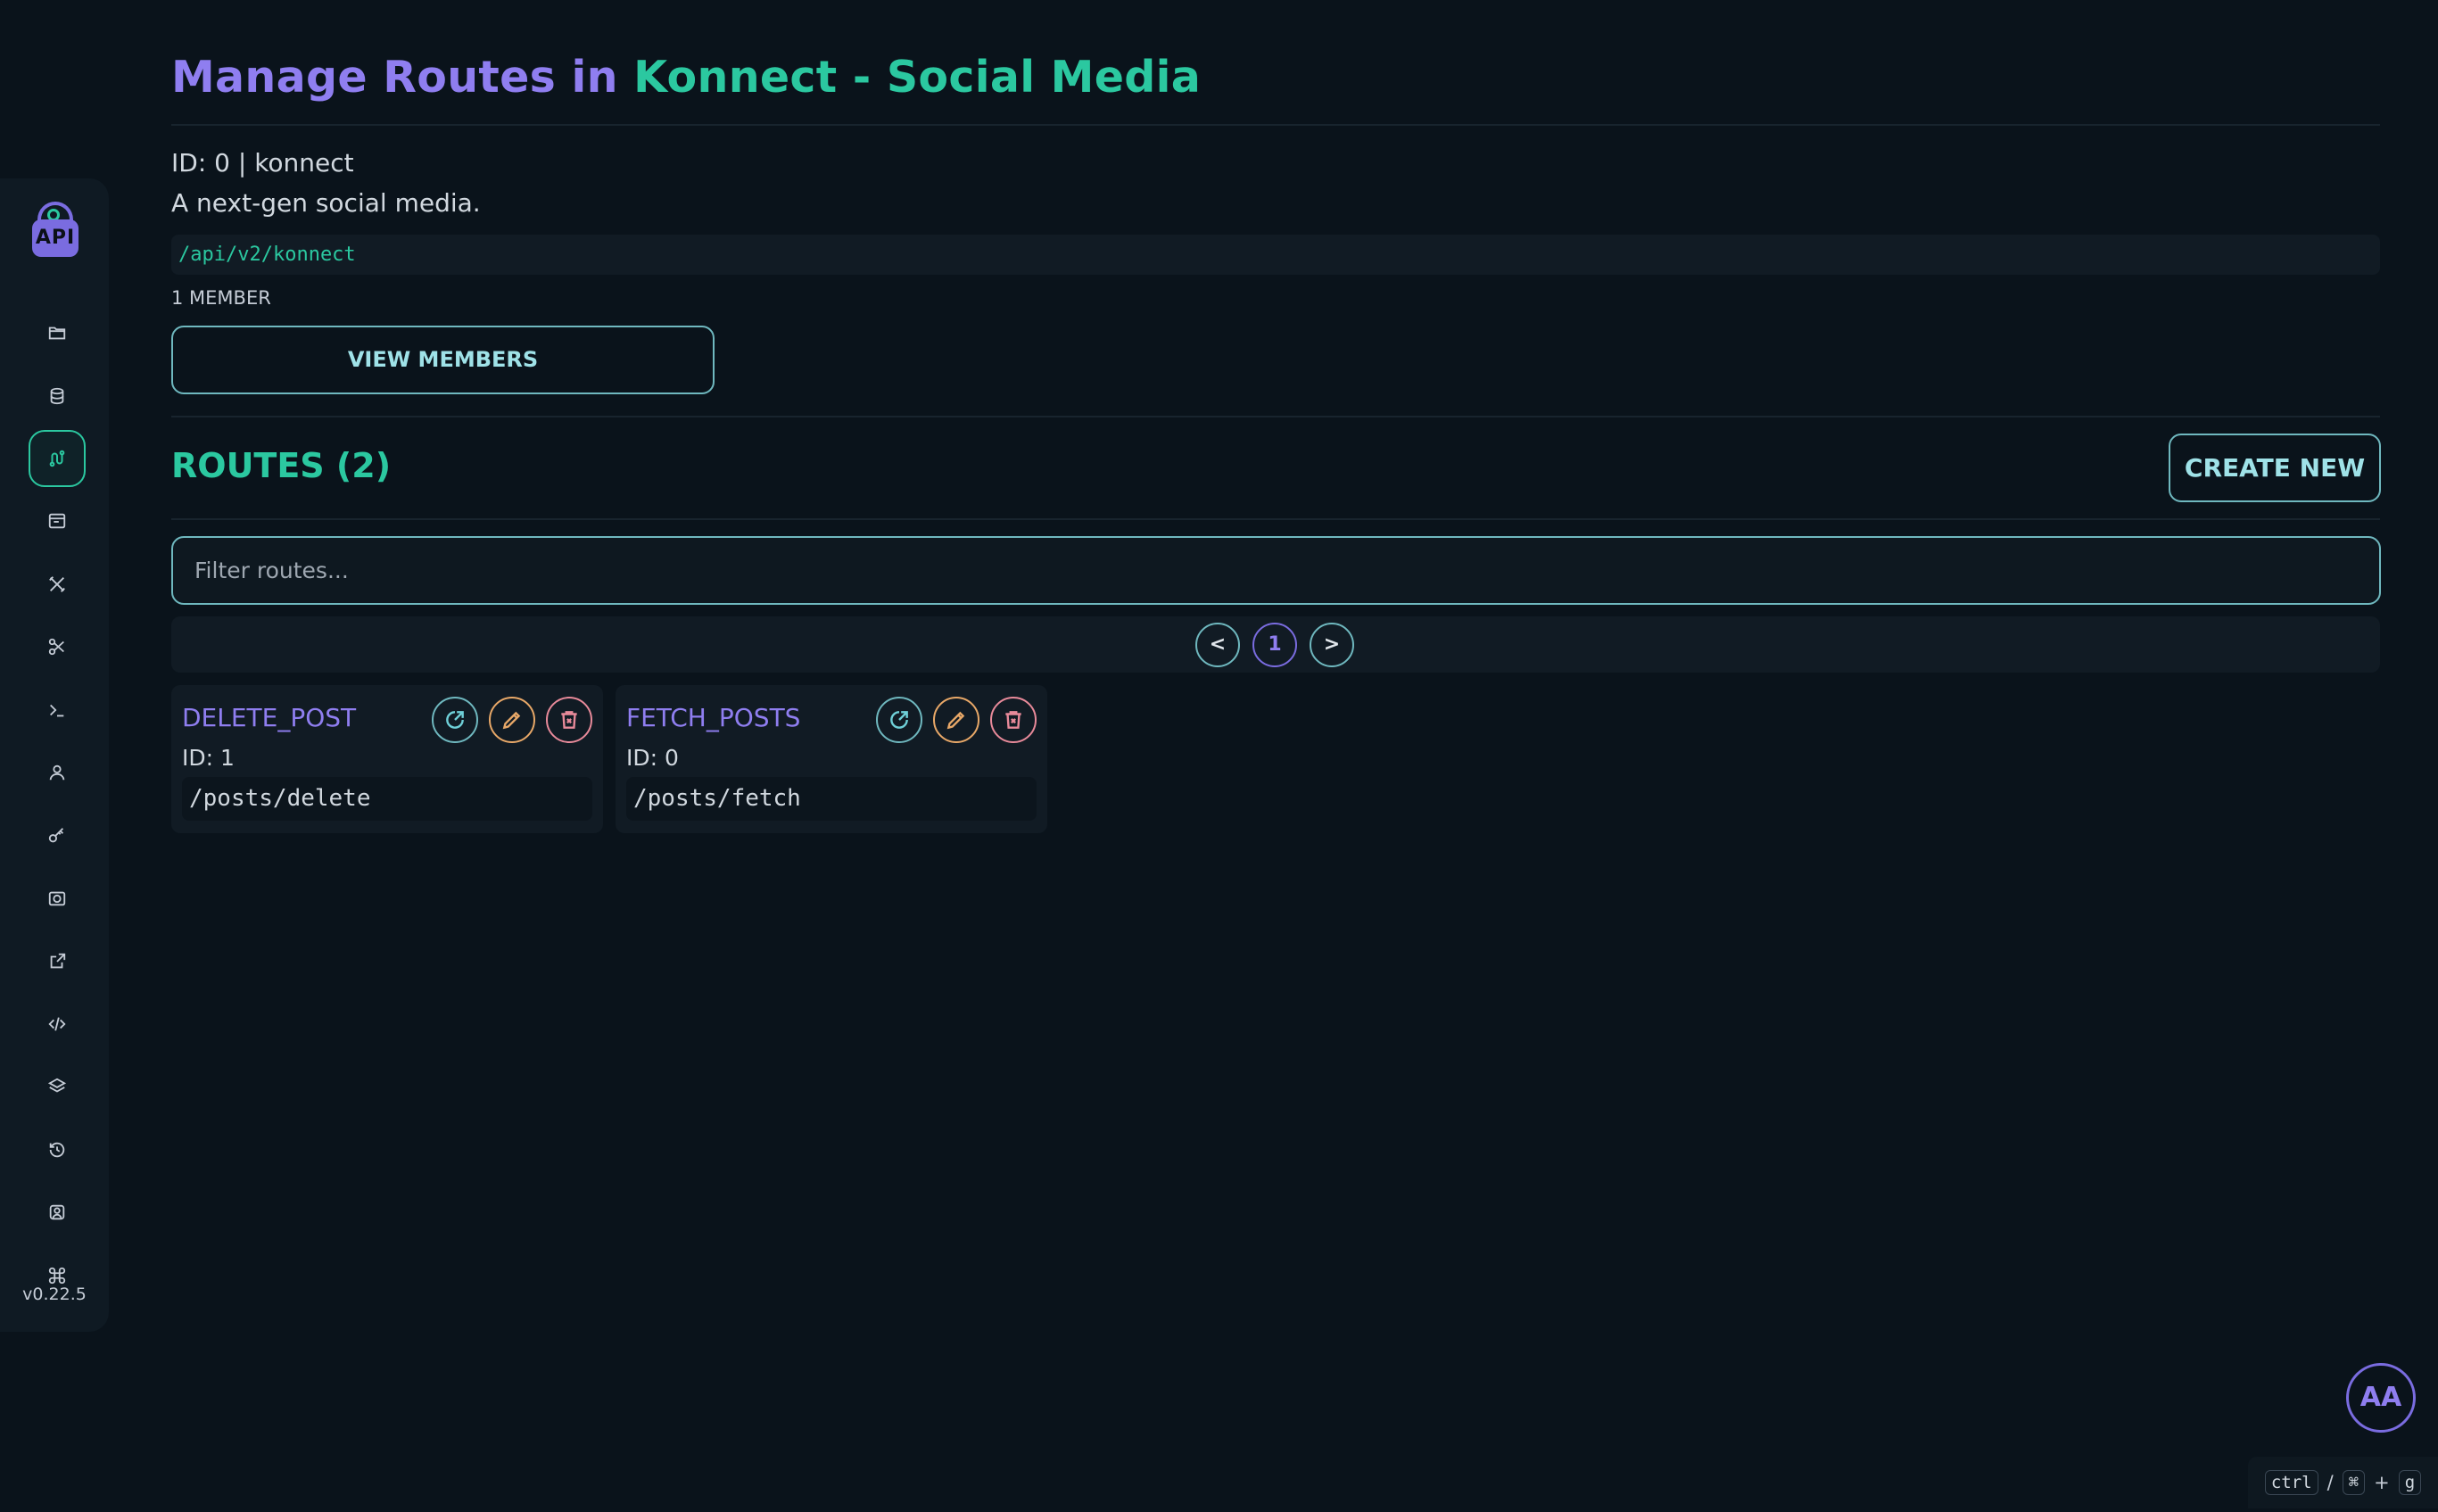 The height and width of the screenshot is (1512, 2438). What do you see at coordinates (2381, 1398) in the screenshot?
I see `user-avatar: AA` at bounding box center [2381, 1398].